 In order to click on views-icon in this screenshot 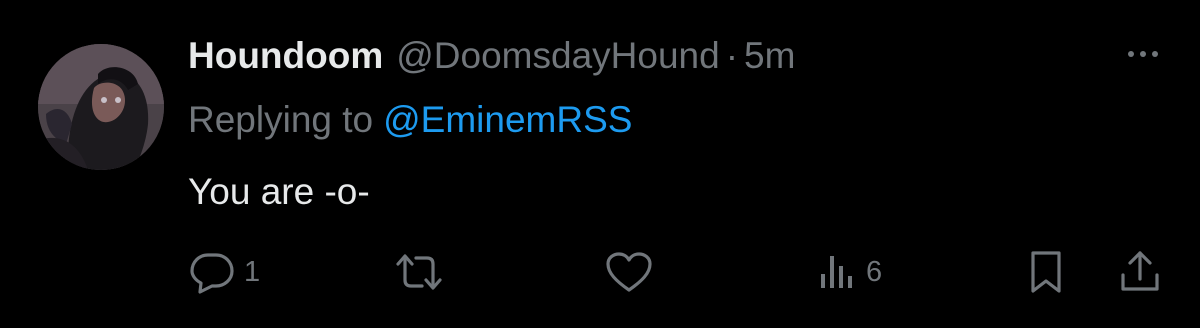, I will do `click(836, 272)`.